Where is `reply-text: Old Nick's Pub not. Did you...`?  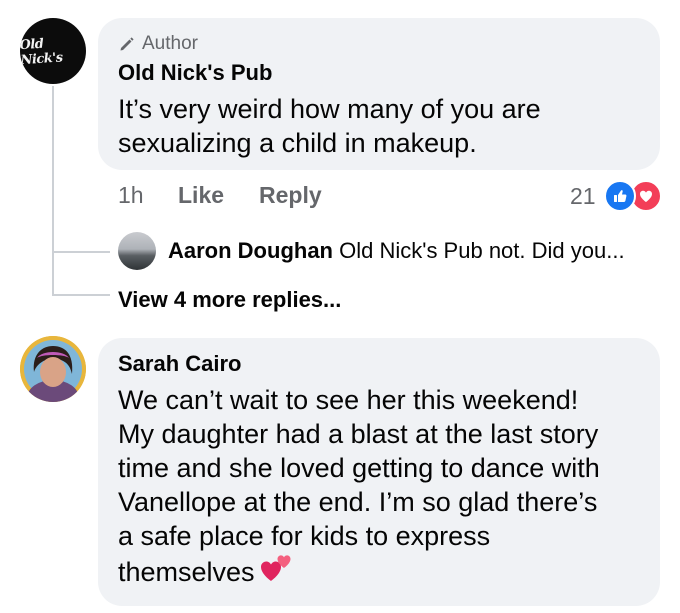
reply-text: Old Nick's Pub not. Did you... is located at coordinates (482, 250).